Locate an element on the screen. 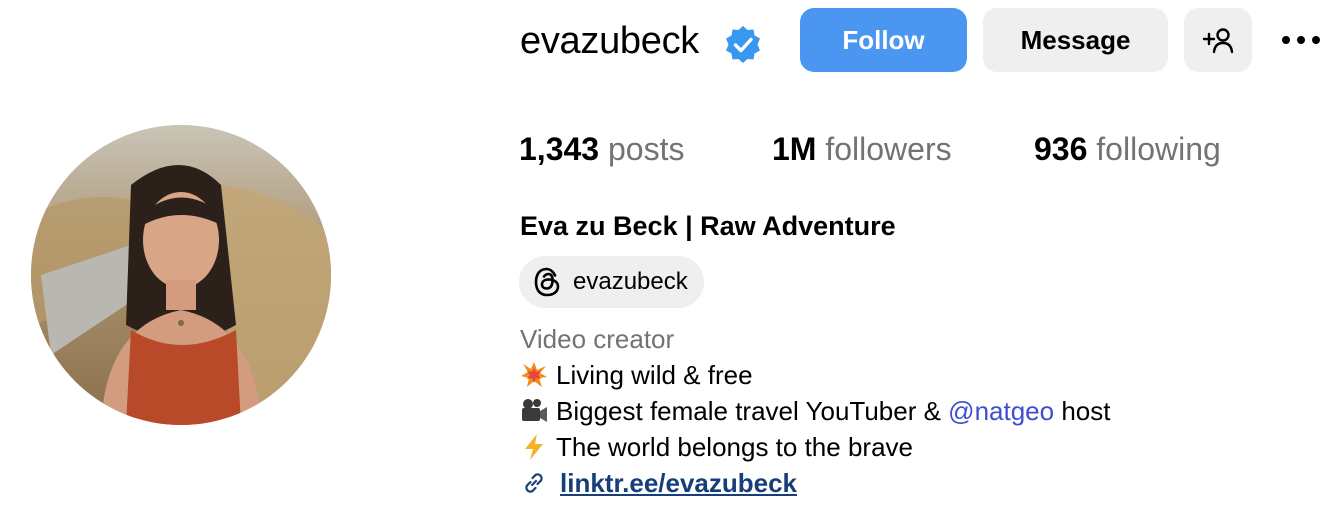  following-label: following is located at coordinates (1158, 149).